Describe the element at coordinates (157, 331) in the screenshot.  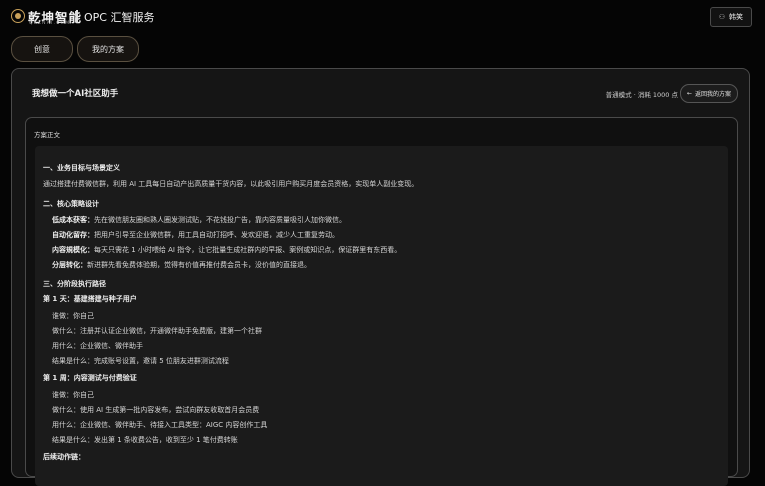
I see `phase-detail: 做什么：注册并认证企业微信，开通微伴助手免费版，建第一个社群` at that location.